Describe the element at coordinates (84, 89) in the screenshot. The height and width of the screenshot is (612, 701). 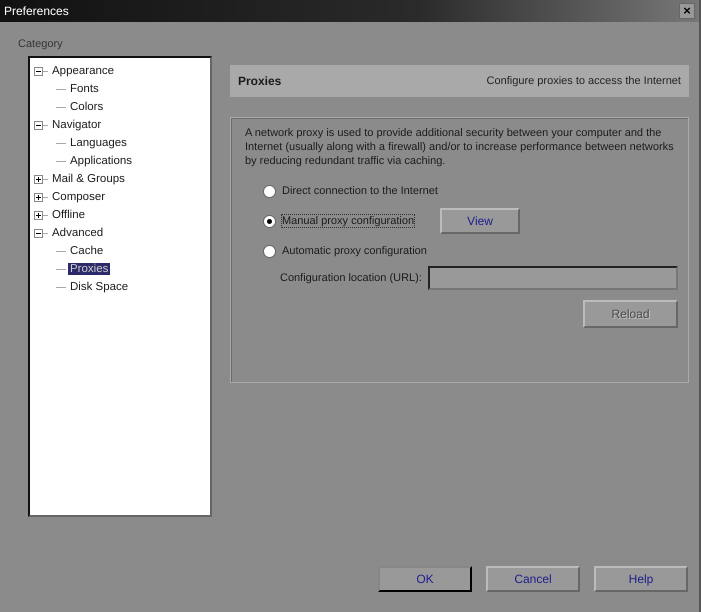
I see `tree-item: Fonts` at that location.